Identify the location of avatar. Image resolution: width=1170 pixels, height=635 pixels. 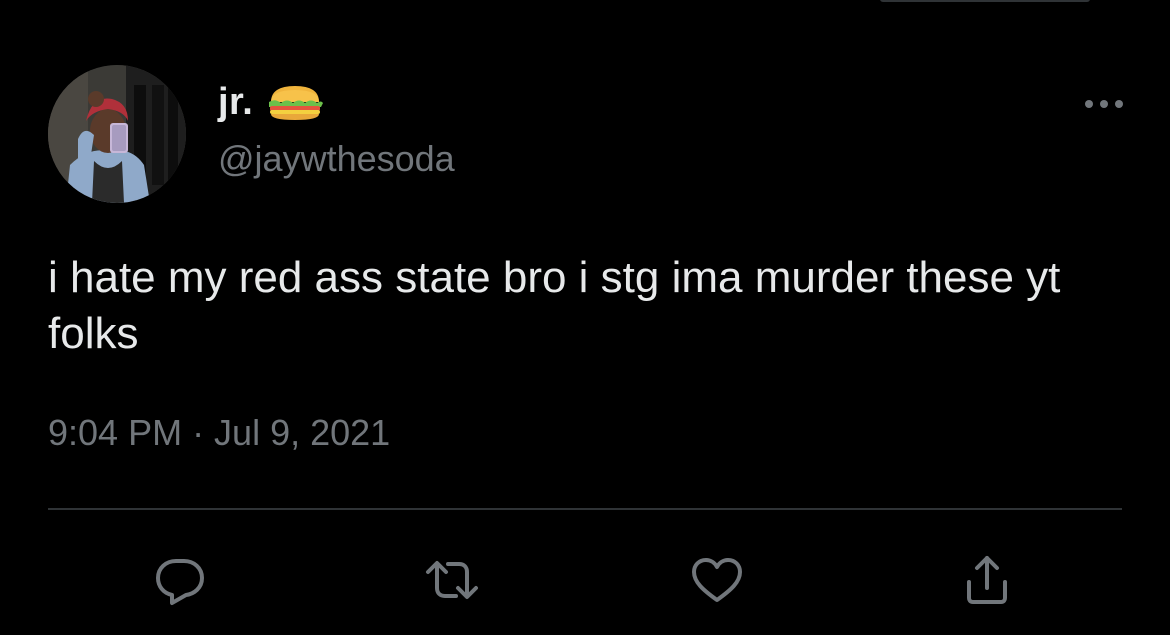
(117, 134).